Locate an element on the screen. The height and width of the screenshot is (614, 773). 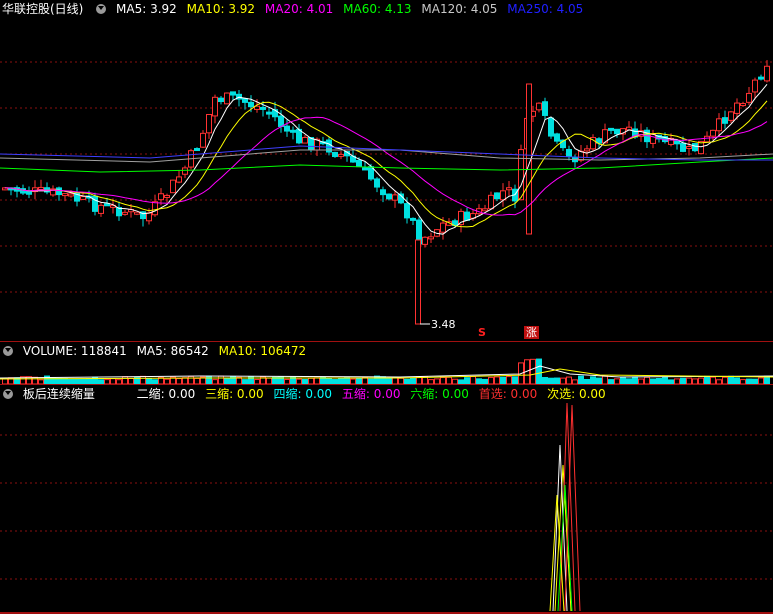
low-candle-body is located at coordinates (418, 282).